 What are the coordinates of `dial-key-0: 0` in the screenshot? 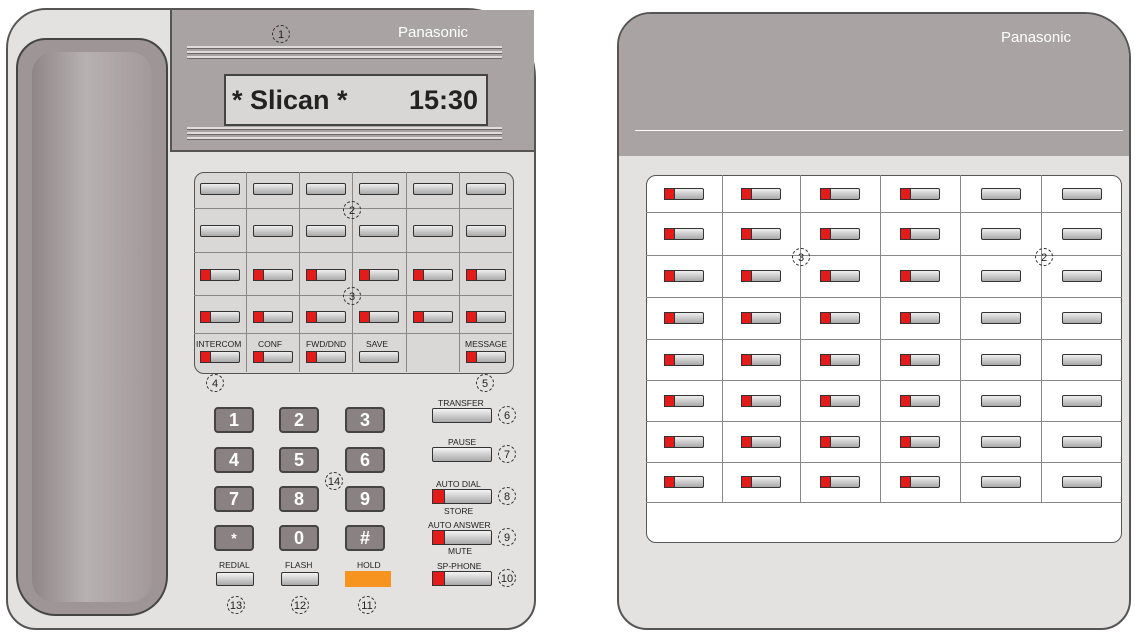 It's located at (299, 538).